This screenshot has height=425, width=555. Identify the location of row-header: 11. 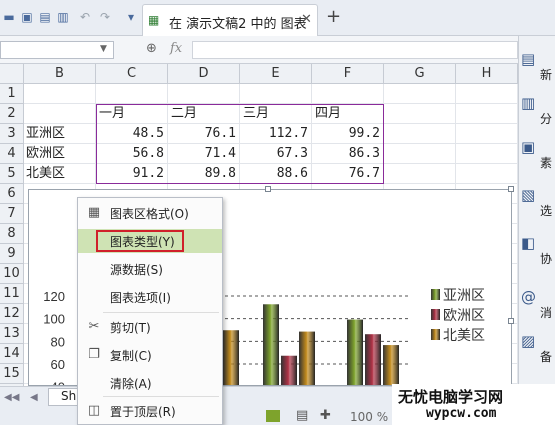
(12, 294).